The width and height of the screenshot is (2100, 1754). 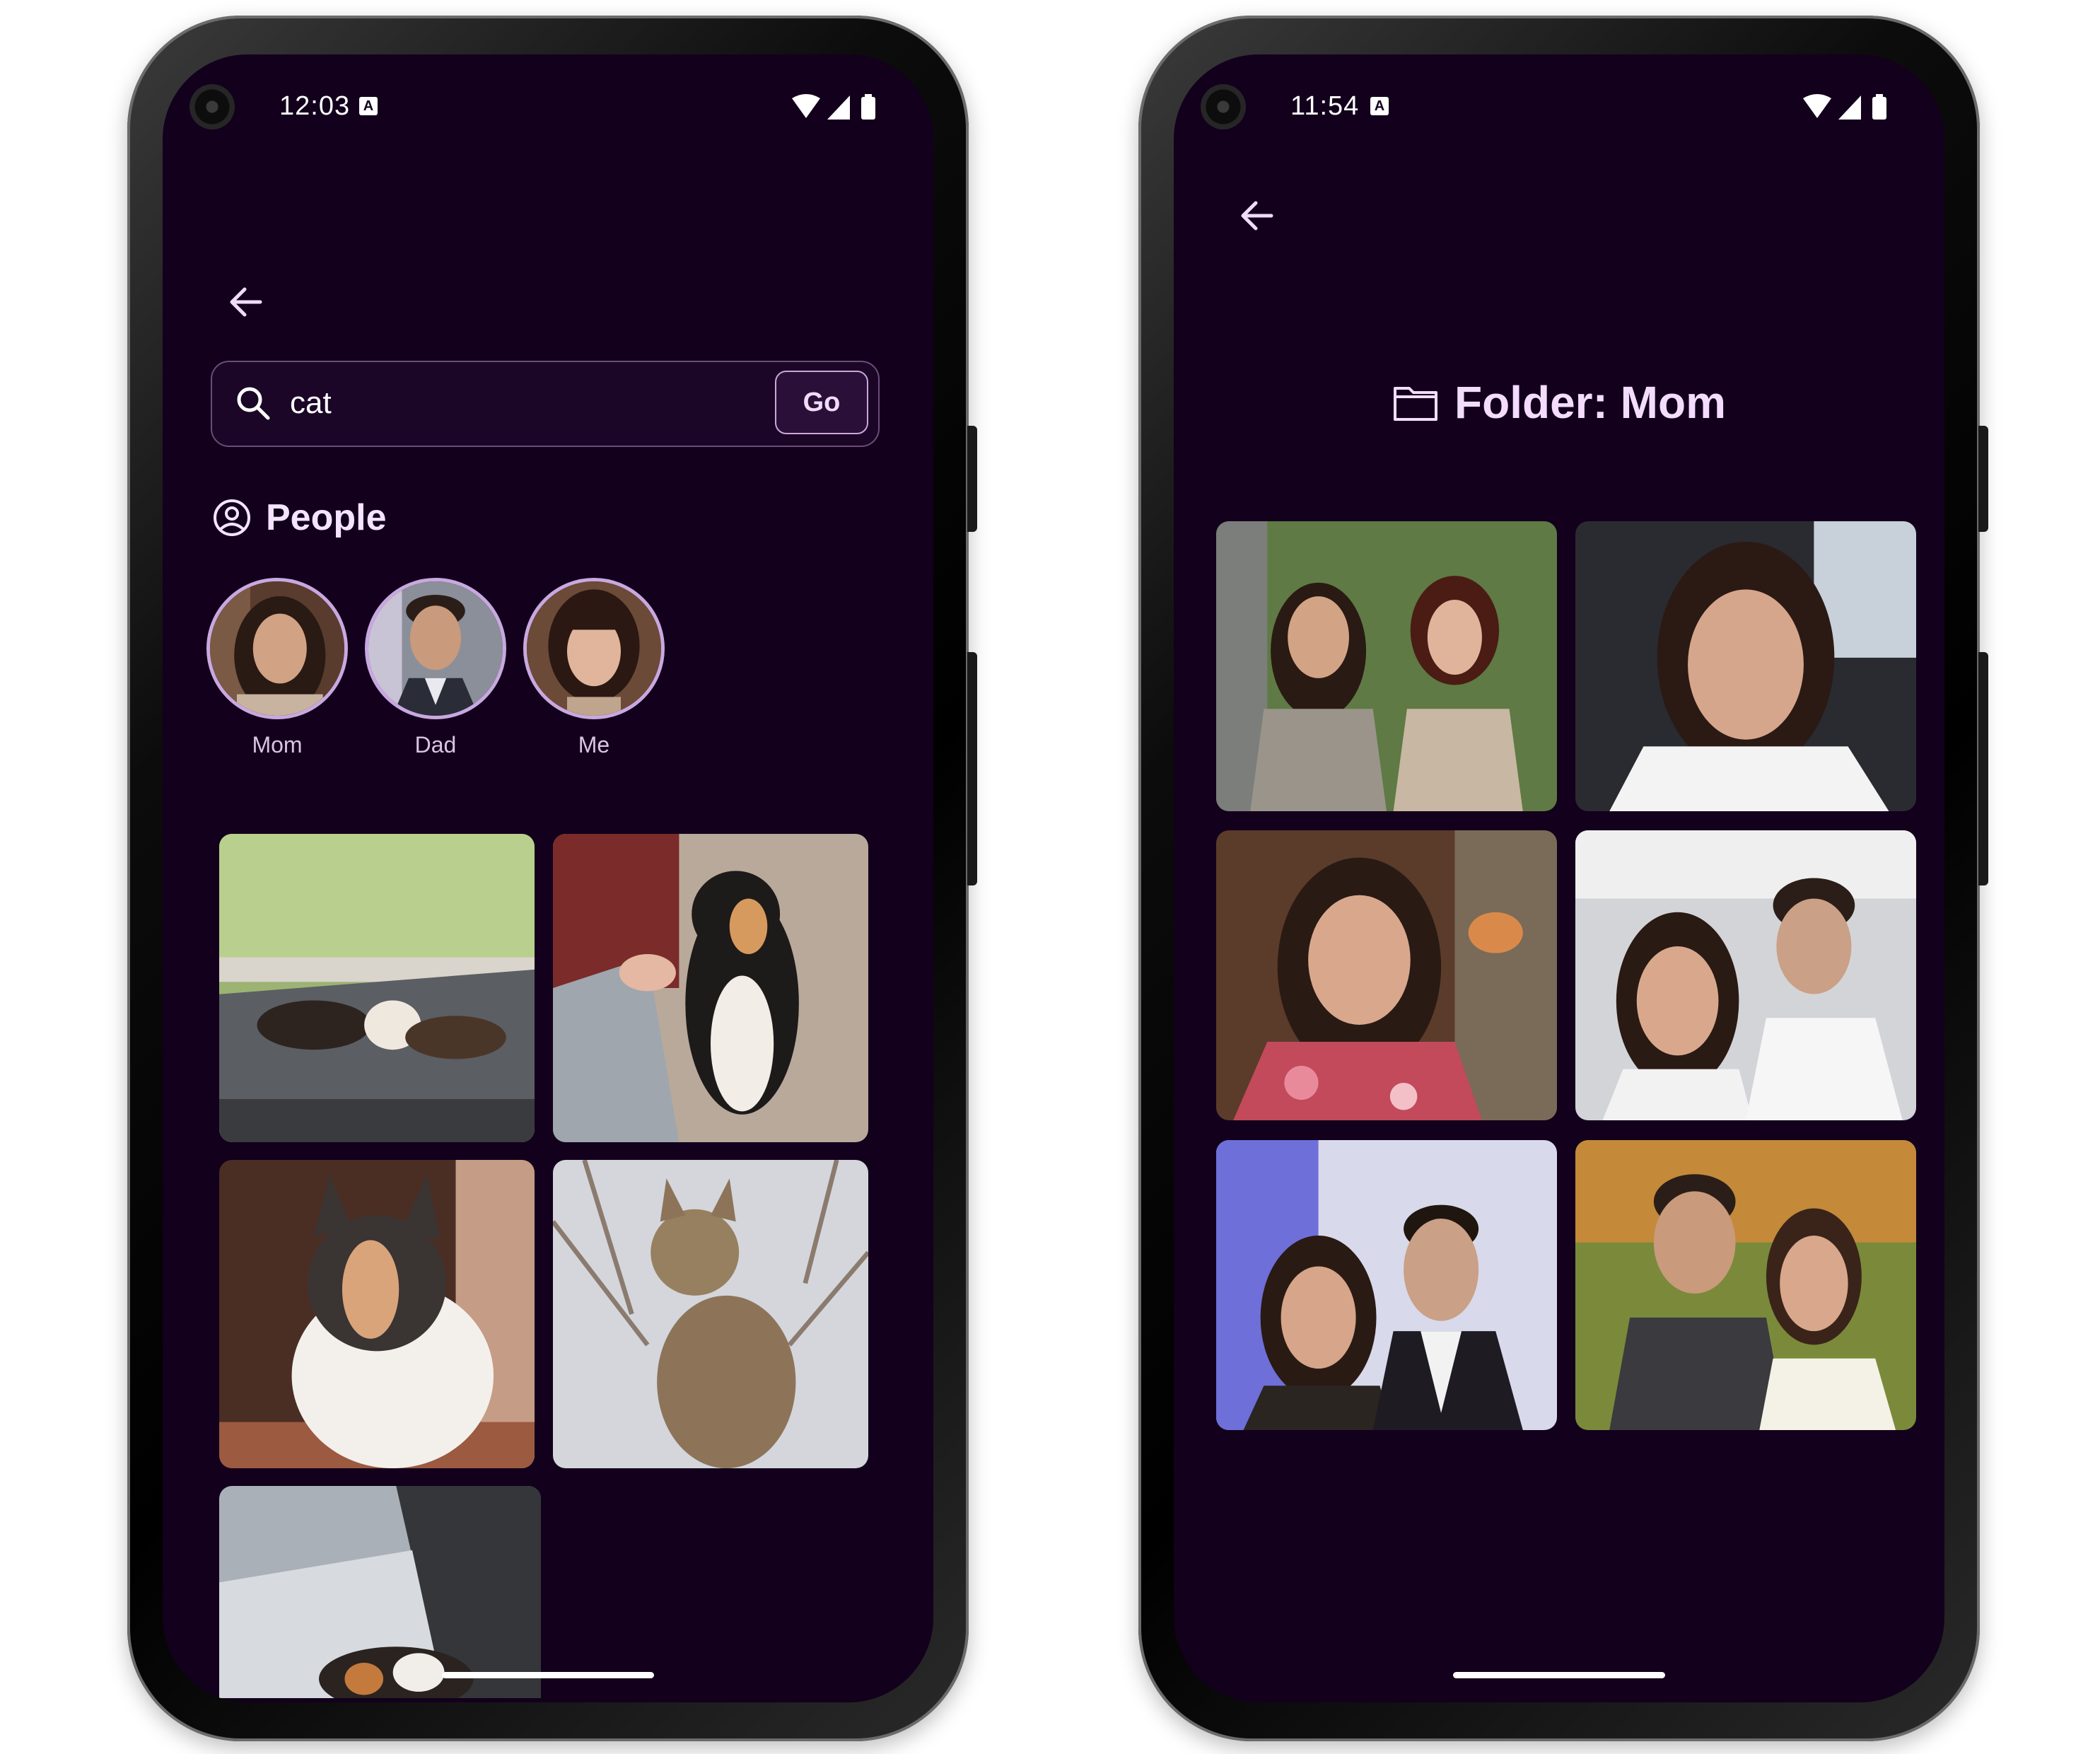 I want to click on person-dad: Dad, so click(x=435, y=668).